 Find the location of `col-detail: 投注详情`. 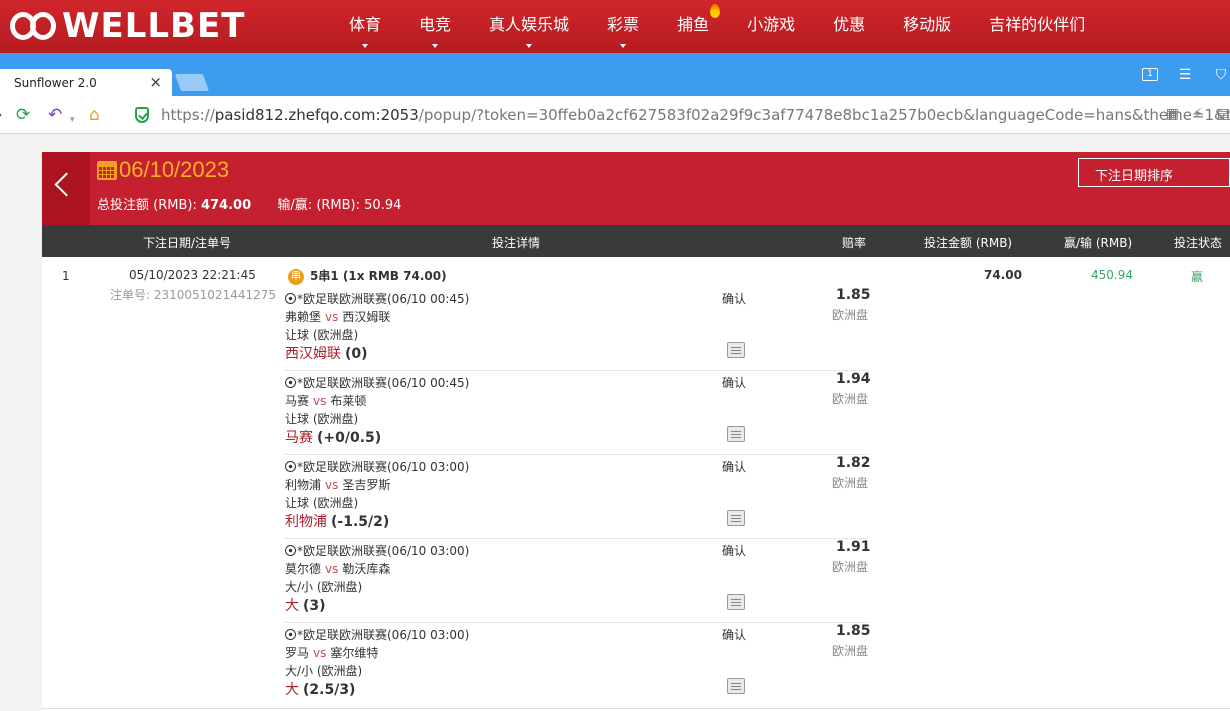

col-detail: 投注详情 is located at coordinates (516, 243).